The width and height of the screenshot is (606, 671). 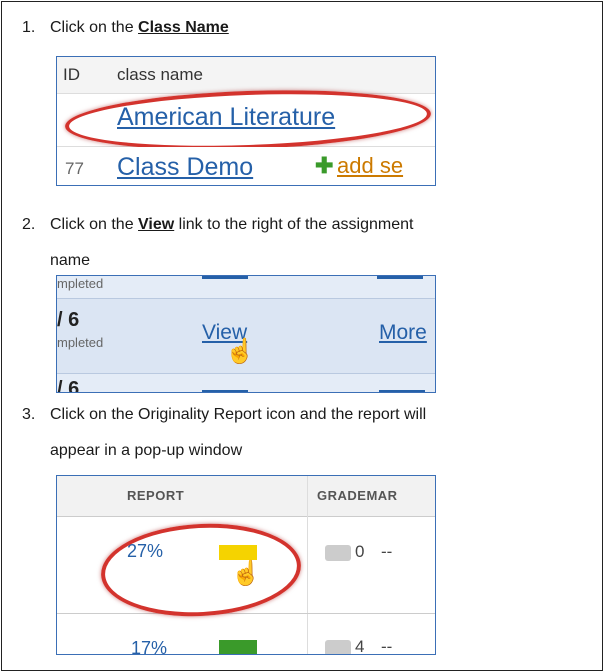 I want to click on table-row: / 6, so click(x=246, y=383).